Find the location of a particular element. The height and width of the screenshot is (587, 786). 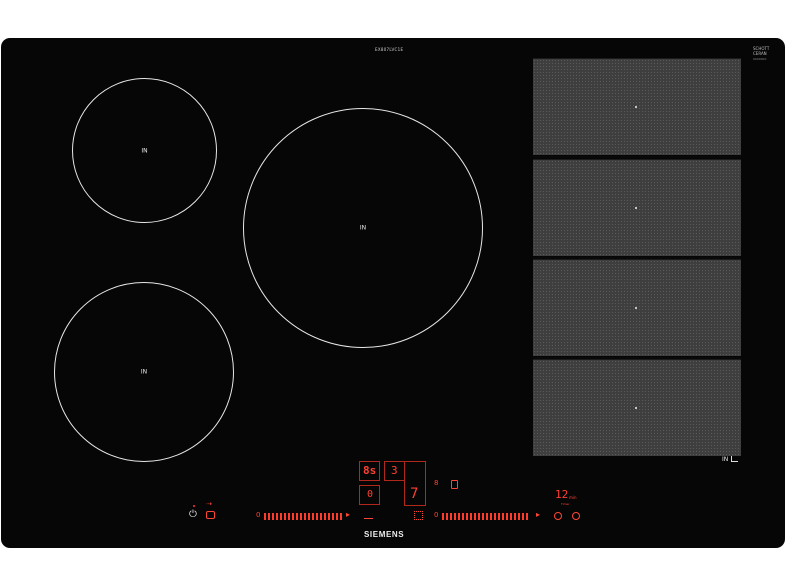

lock-icon is located at coordinates (454, 484).